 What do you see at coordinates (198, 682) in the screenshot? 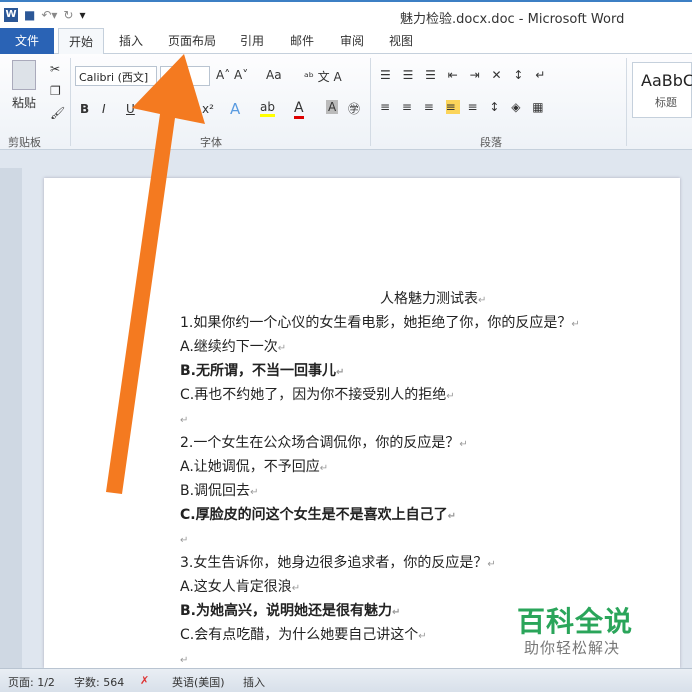
I see `language: 英语(美国)` at bounding box center [198, 682].